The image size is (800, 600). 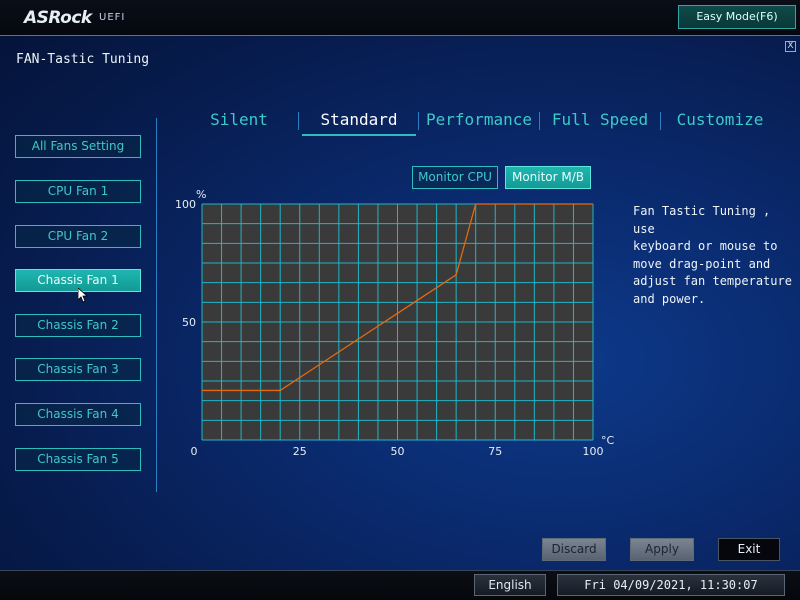 What do you see at coordinates (749, 549) in the screenshot?
I see `exit-button: Exit` at bounding box center [749, 549].